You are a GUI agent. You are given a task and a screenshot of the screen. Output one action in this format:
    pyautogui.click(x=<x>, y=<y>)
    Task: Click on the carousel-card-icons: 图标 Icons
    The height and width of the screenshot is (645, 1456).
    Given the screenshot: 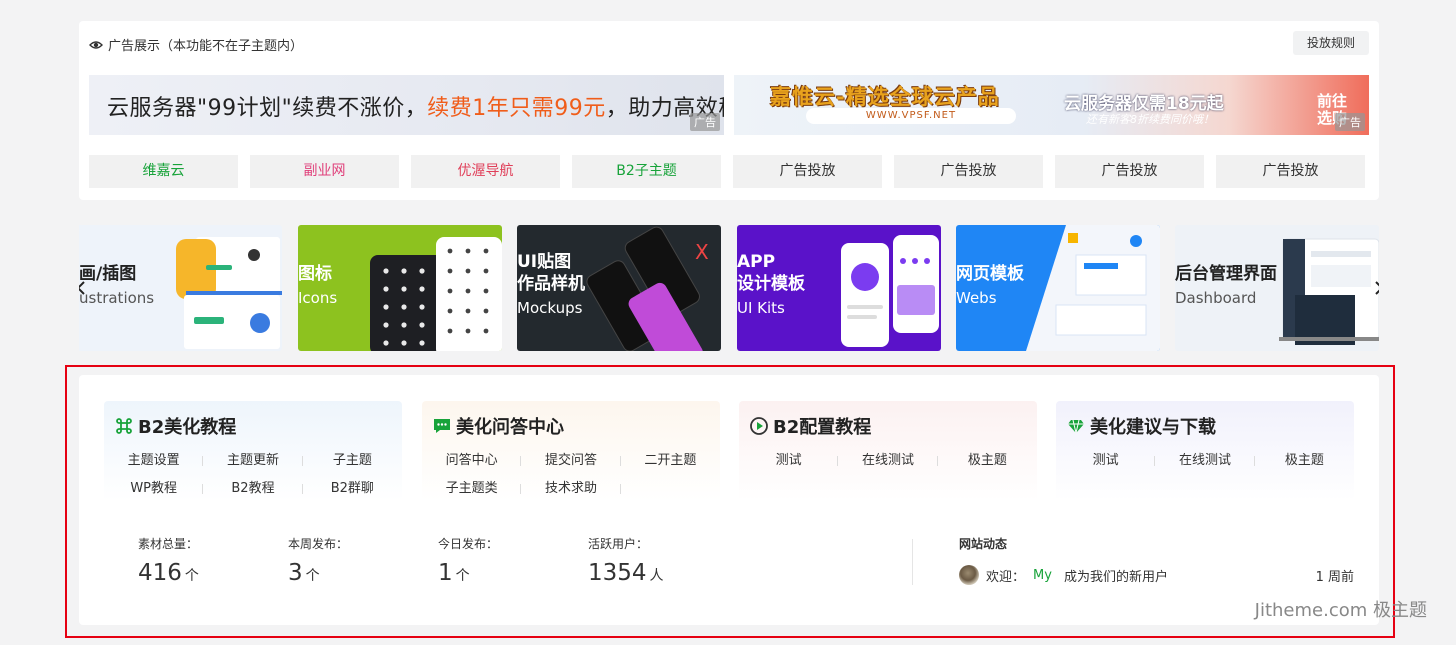 What is the action you would take?
    pyautogui.click(x=400, y=288)
    